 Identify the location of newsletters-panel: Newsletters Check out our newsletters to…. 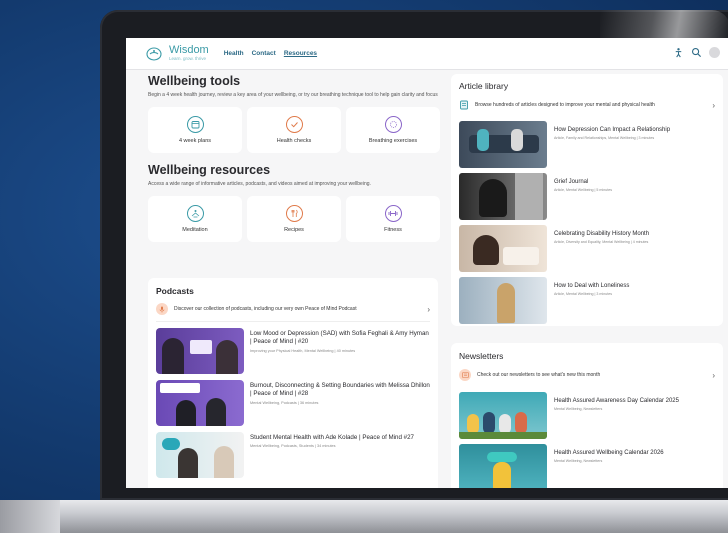
(587, 415).